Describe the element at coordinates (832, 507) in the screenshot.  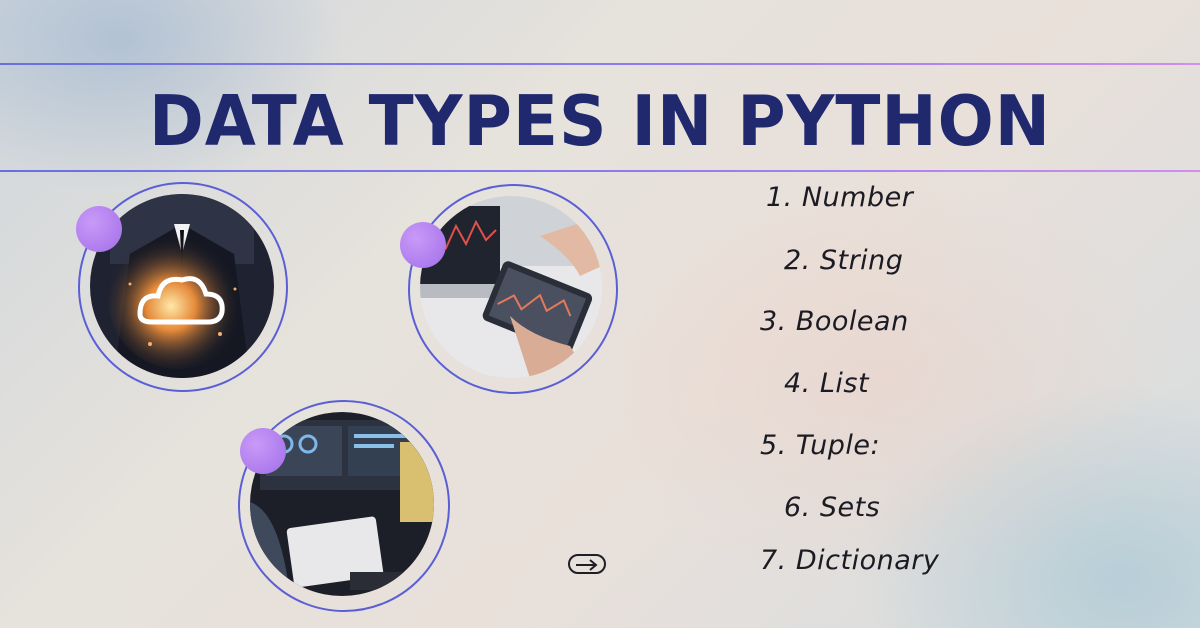
I see `list-item: 6. Sets` at that location.